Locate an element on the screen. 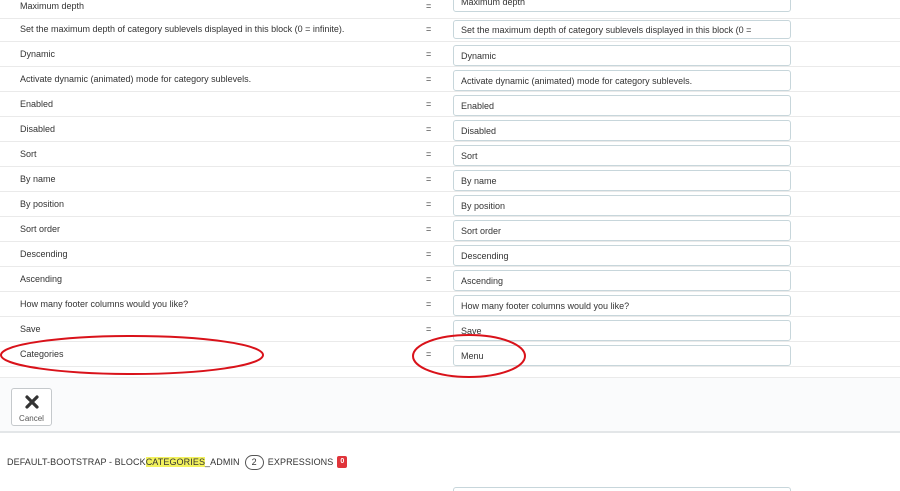  cancel-button: Cancel is located at coordinates (31, 407).